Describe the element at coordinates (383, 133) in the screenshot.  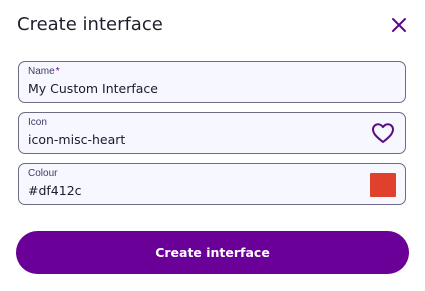
I see `heart-icon` at that location.